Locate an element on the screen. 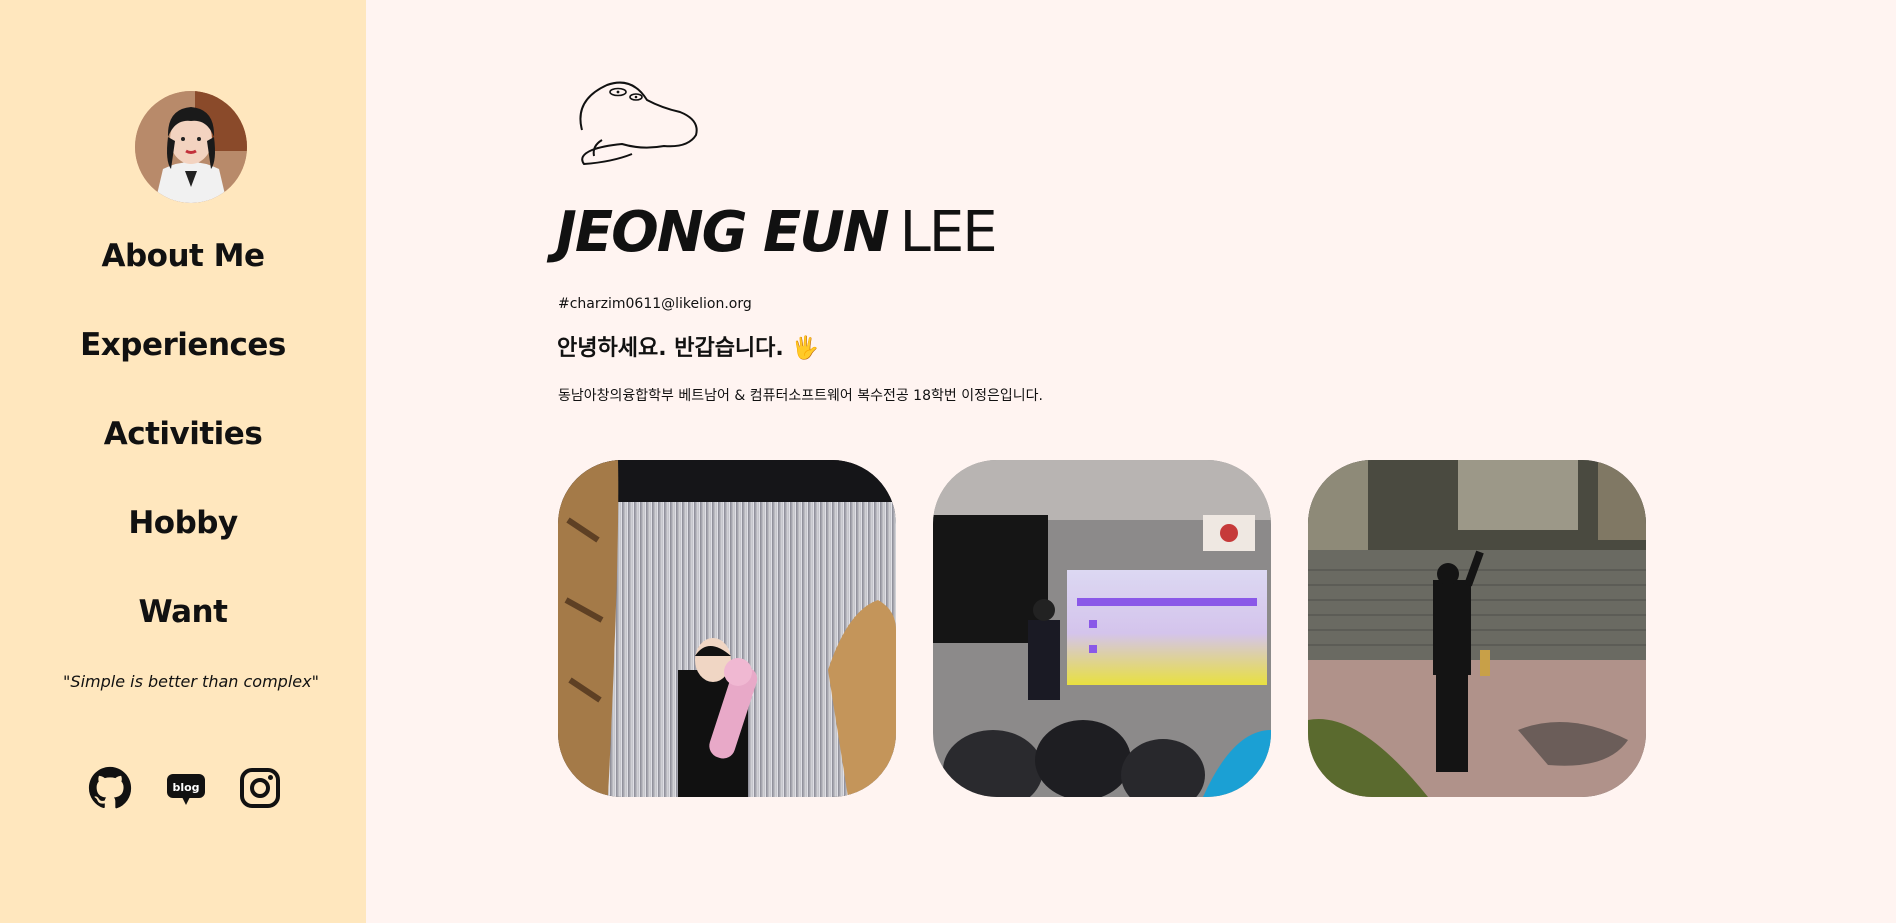 Image resolution: width=1896 pixels, height=923 pixels. github-icon is located at coordinates (110, 787).